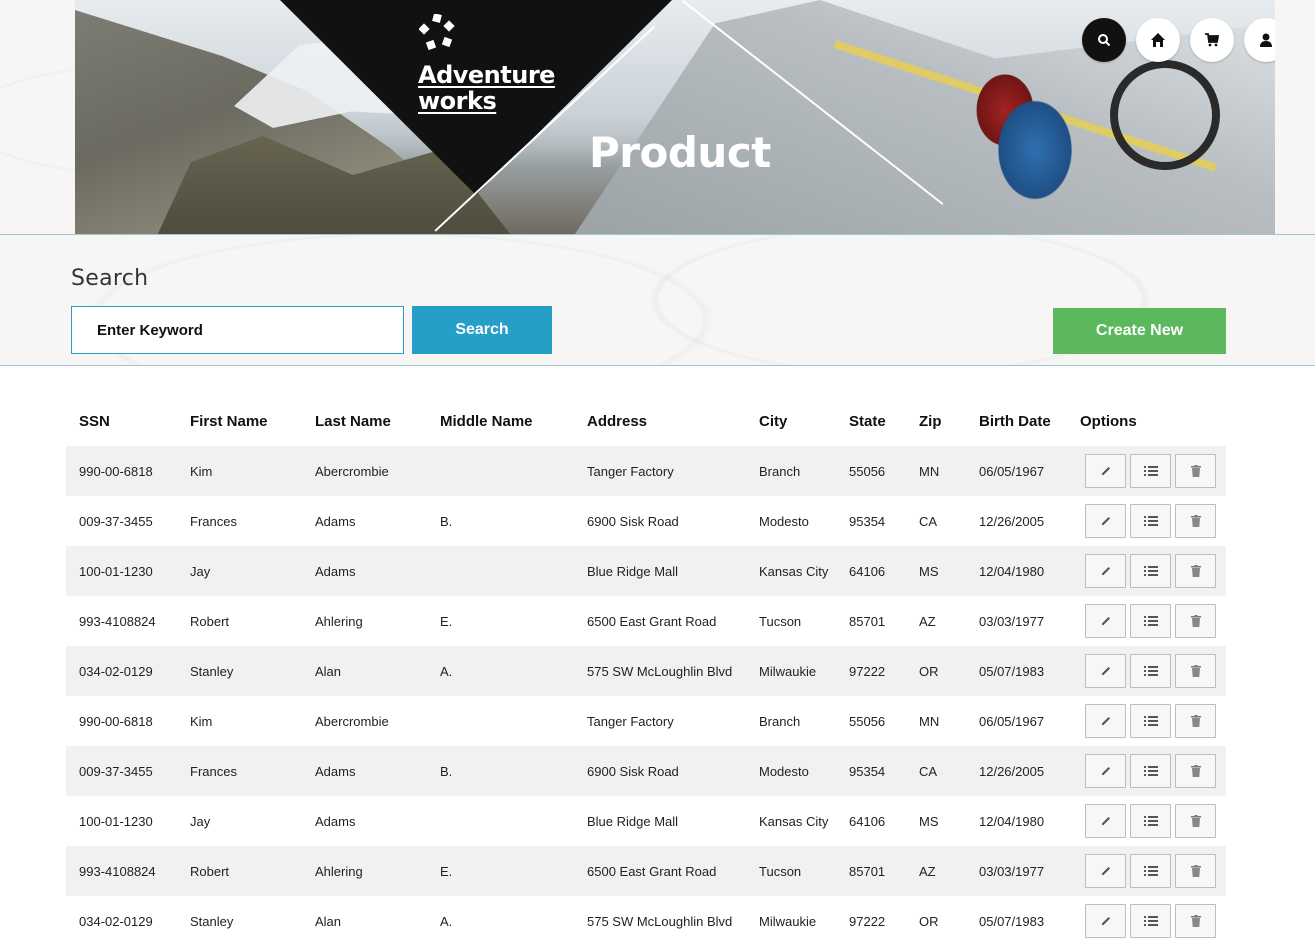 The height and width of the screenshot is (952, 1315). Describe the element at coordinates (437, 32) in the screenshot. I see `adventure-works-logo-icon` at that location.